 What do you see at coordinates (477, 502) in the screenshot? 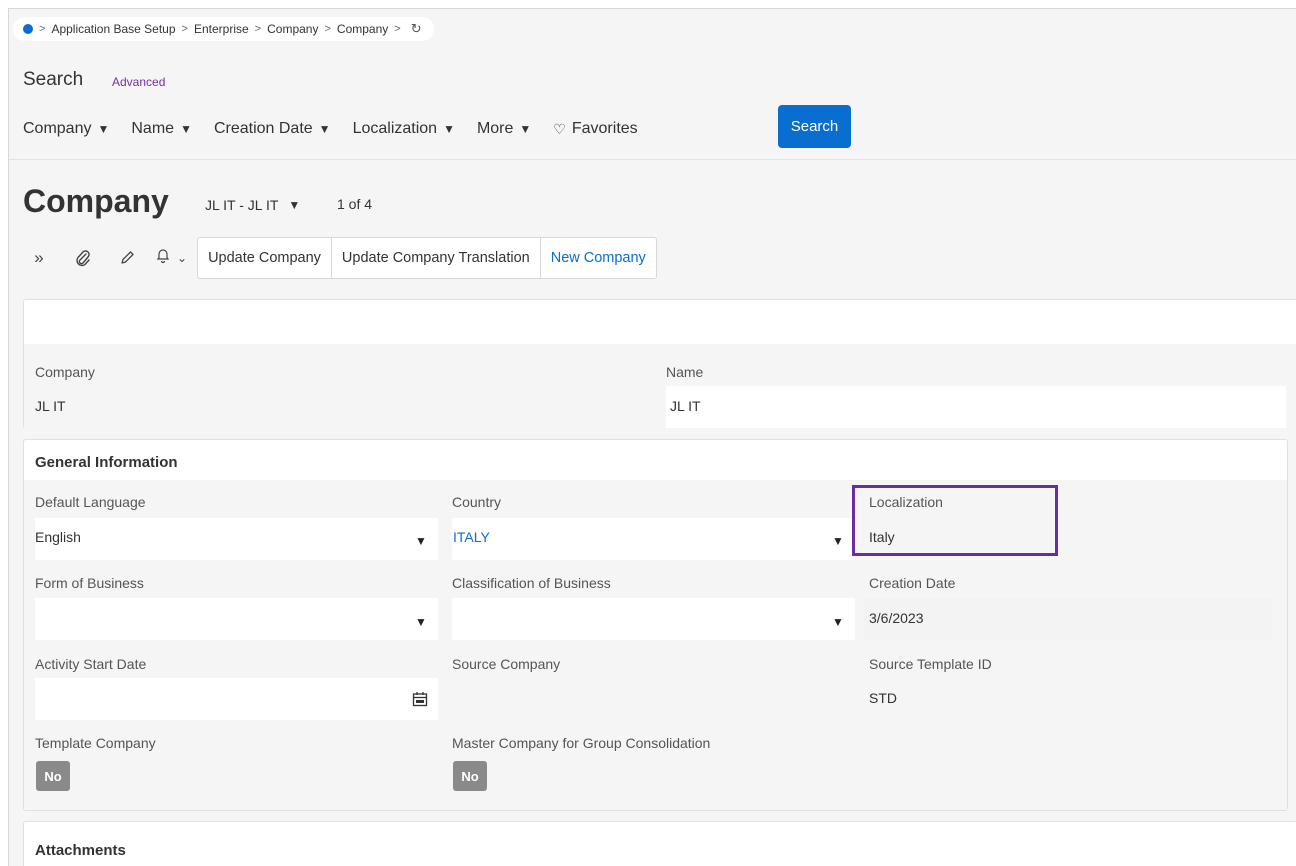
I see `country-label: Country` at bounding box center [477, 502].